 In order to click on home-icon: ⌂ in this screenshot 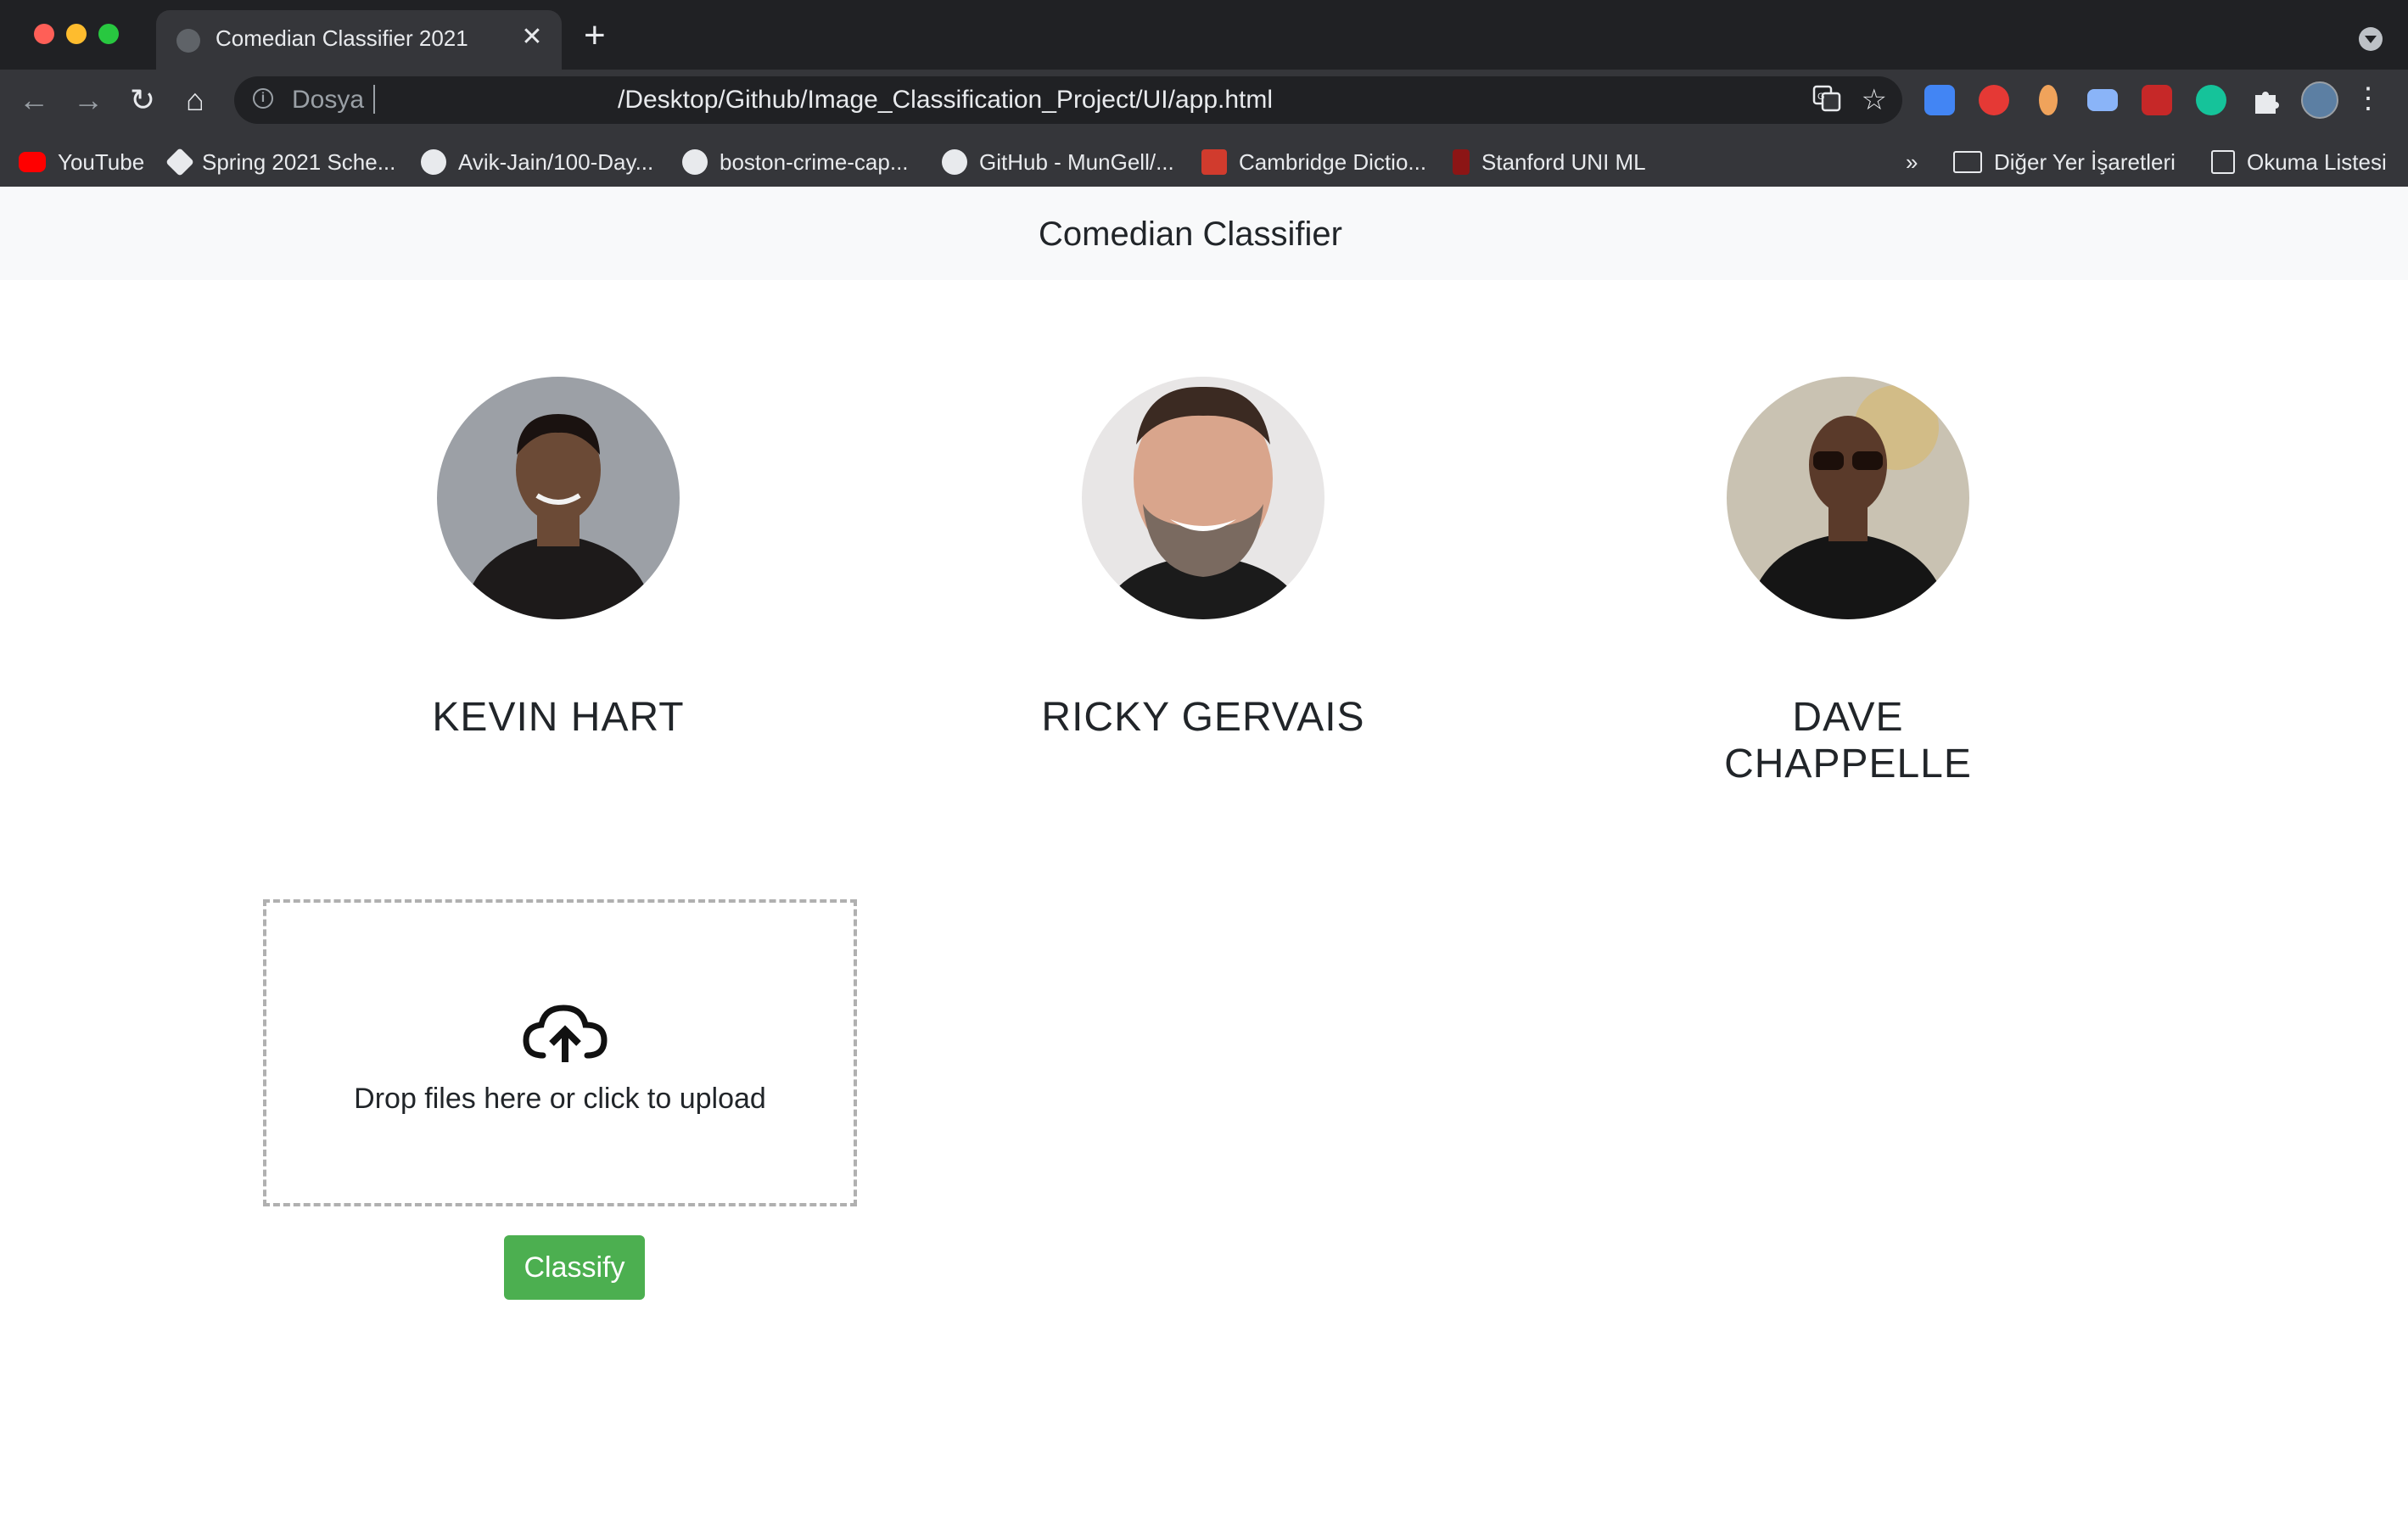, I will do `click(195, 100)`.